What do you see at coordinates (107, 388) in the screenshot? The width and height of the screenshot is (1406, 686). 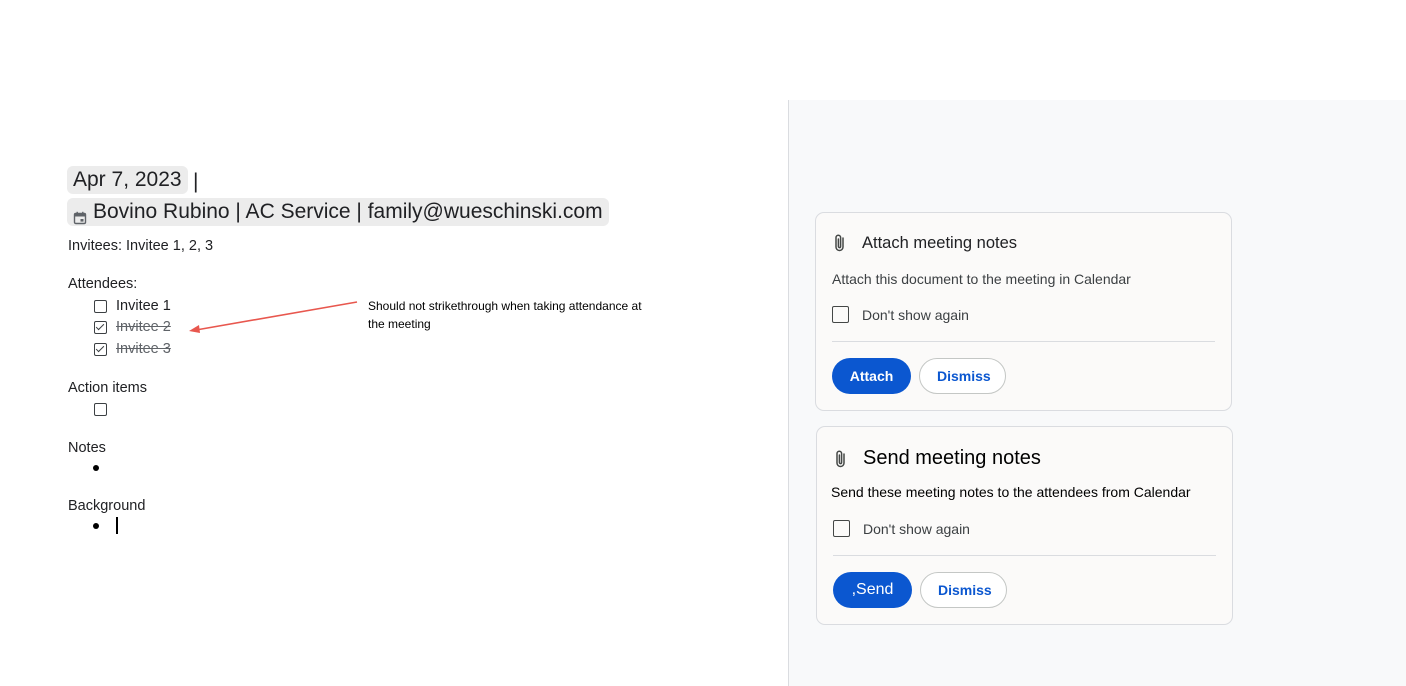 I see `action-items-heading: Action items` at bounding box center [107, 388].